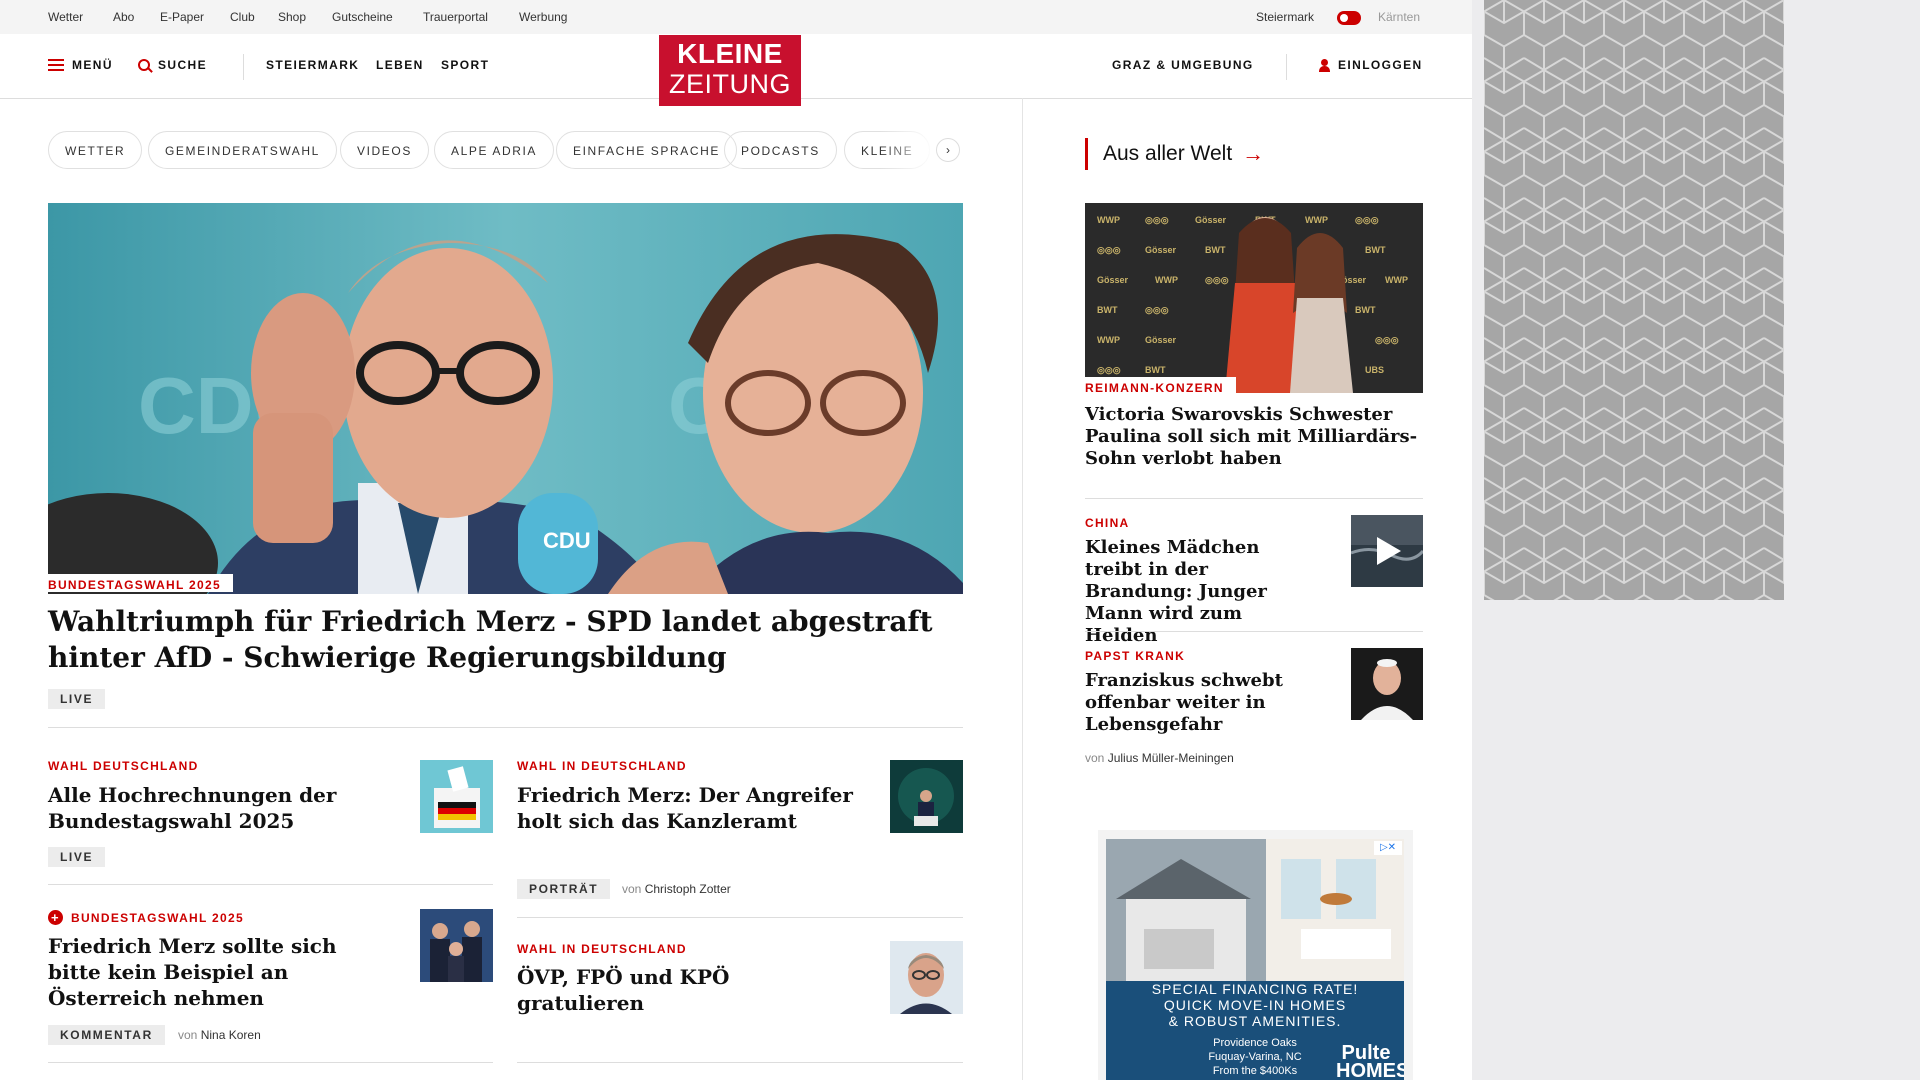 Image resolution: width=1920 pixels, height=1080 pixels. What do you see at coordinates (65, 17) in the screenshot?
I see `util-link-wetter: Wetter` at bounding box center [65, 17].